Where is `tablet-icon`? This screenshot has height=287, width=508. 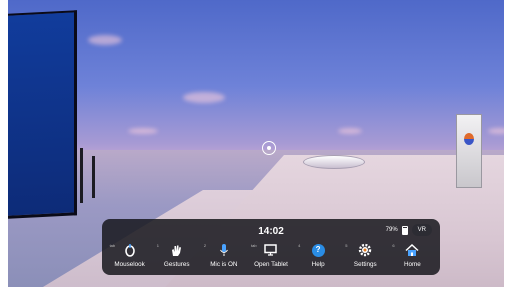
tablet-icon is located at coordinates (271, 250).